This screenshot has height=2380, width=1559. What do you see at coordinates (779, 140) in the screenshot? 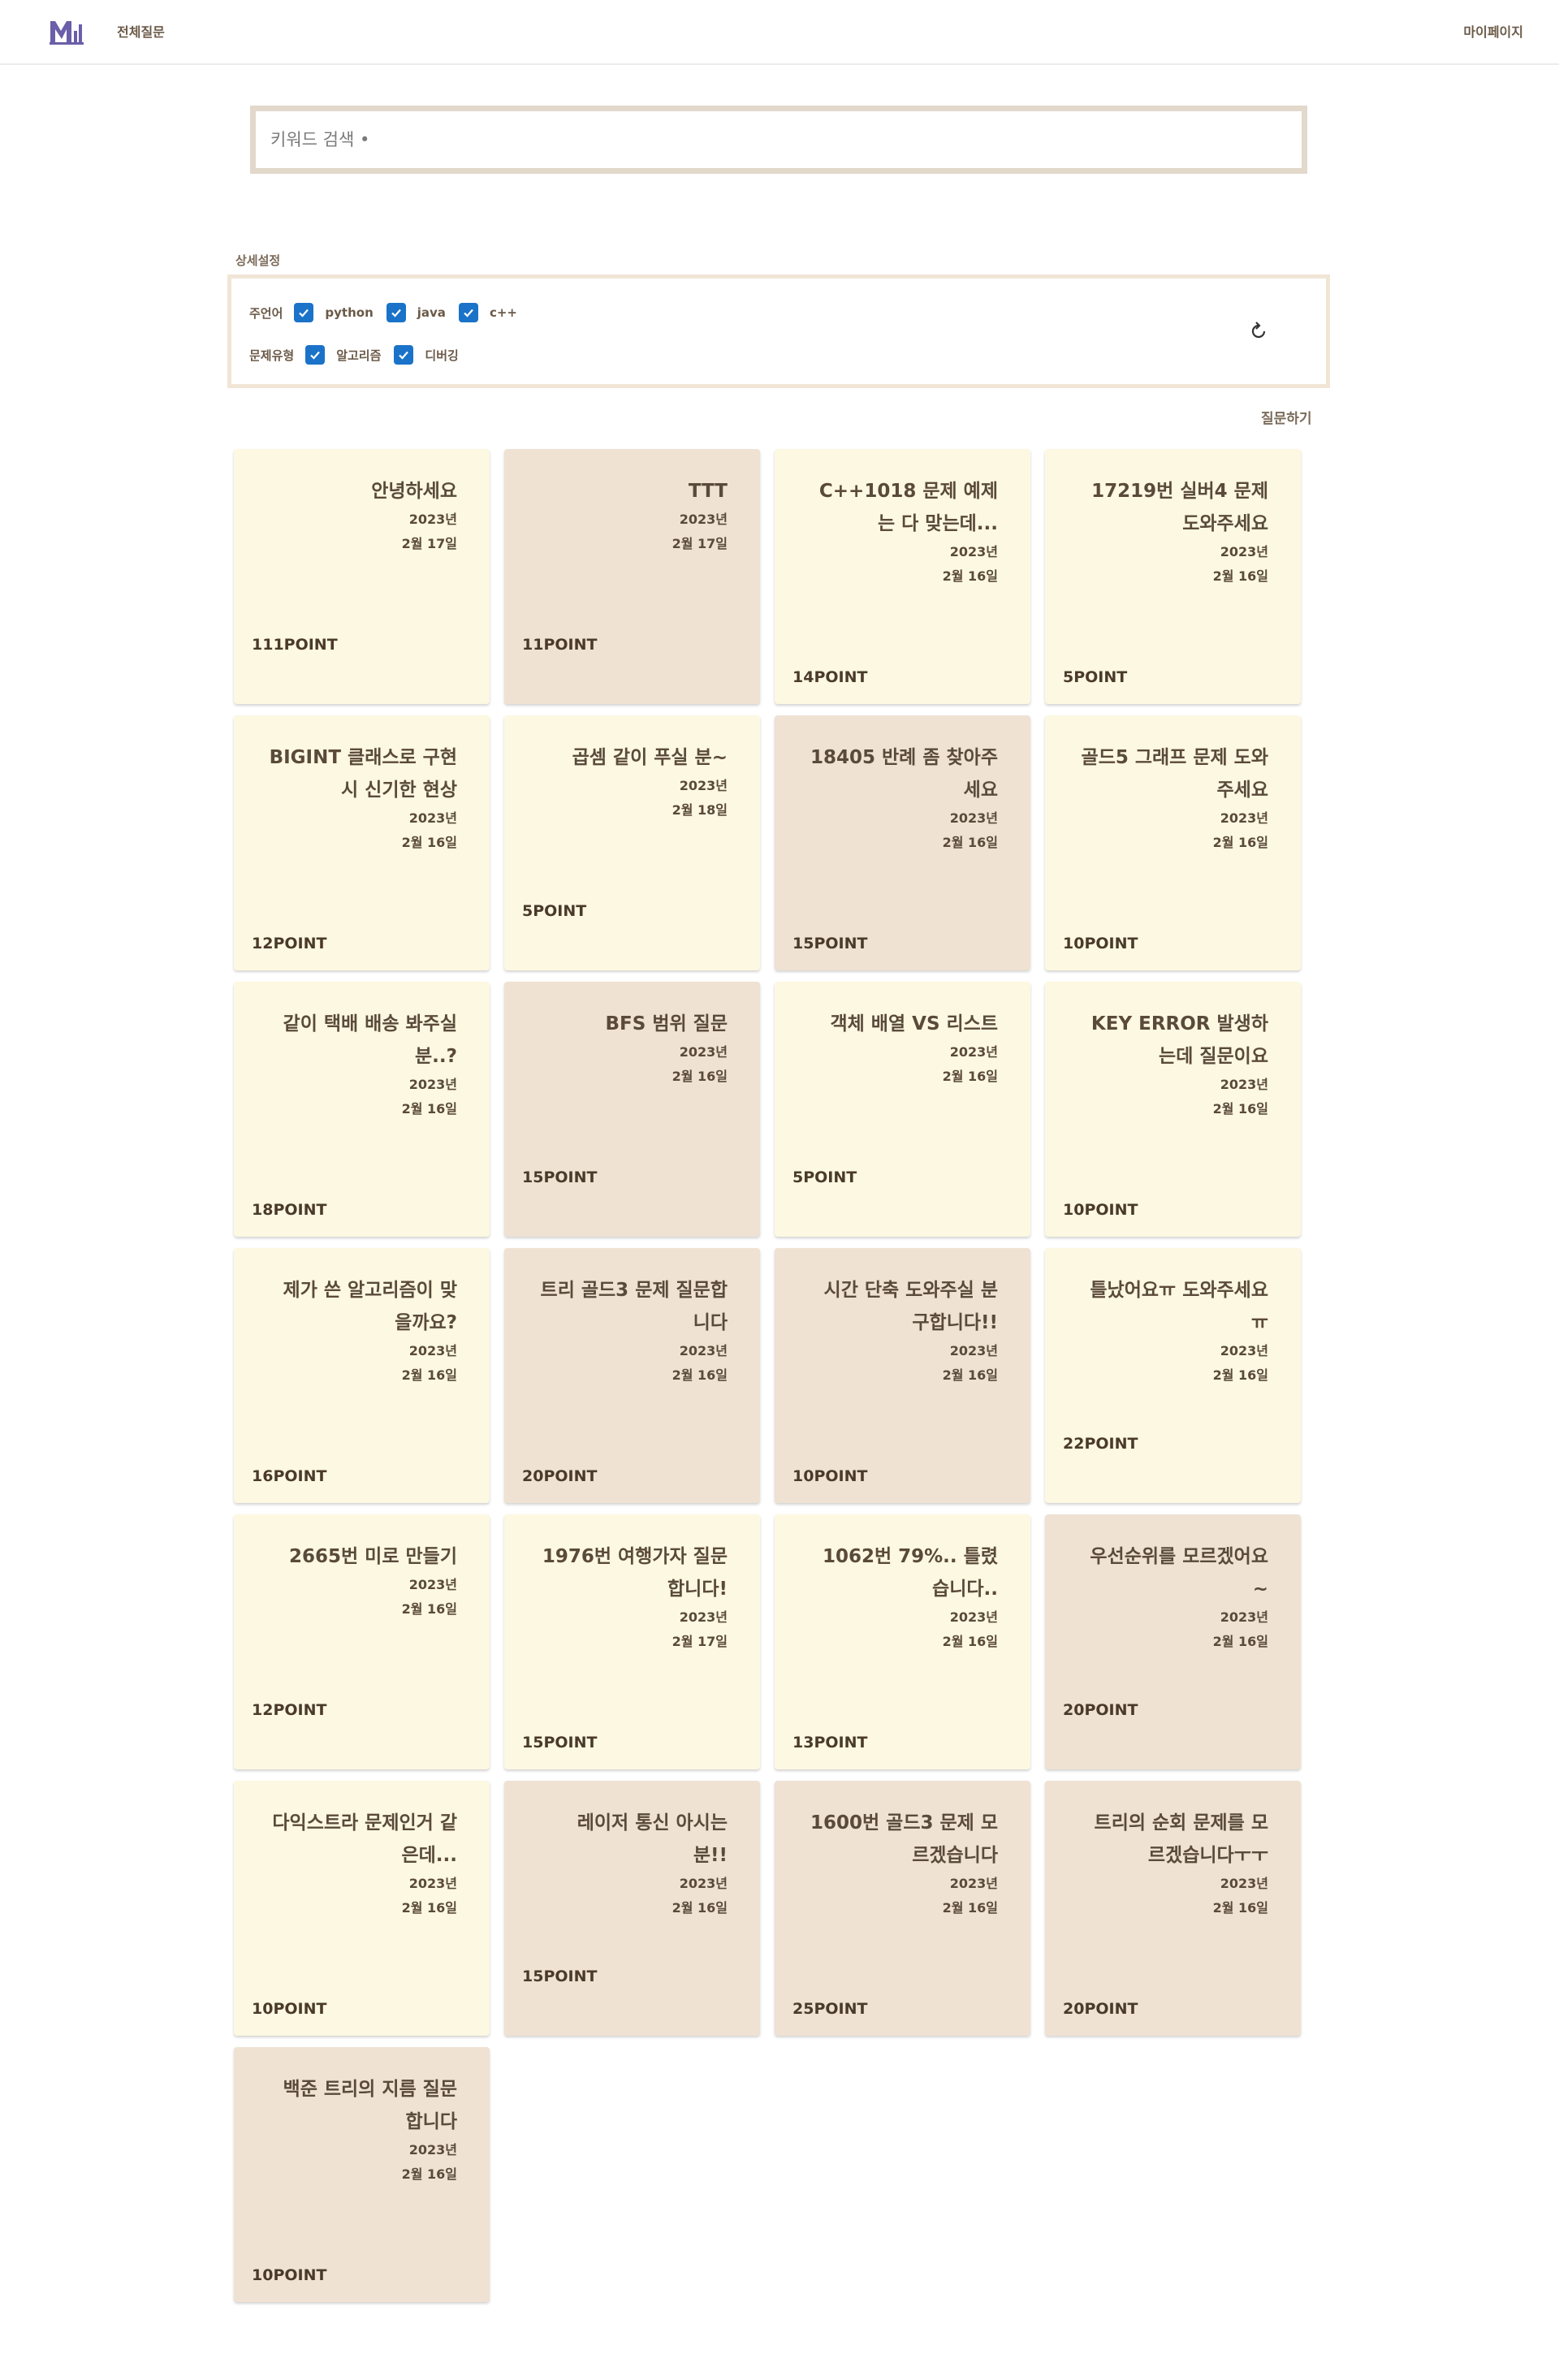
I see `keyword-search-input` at bounding box center [779, 140].